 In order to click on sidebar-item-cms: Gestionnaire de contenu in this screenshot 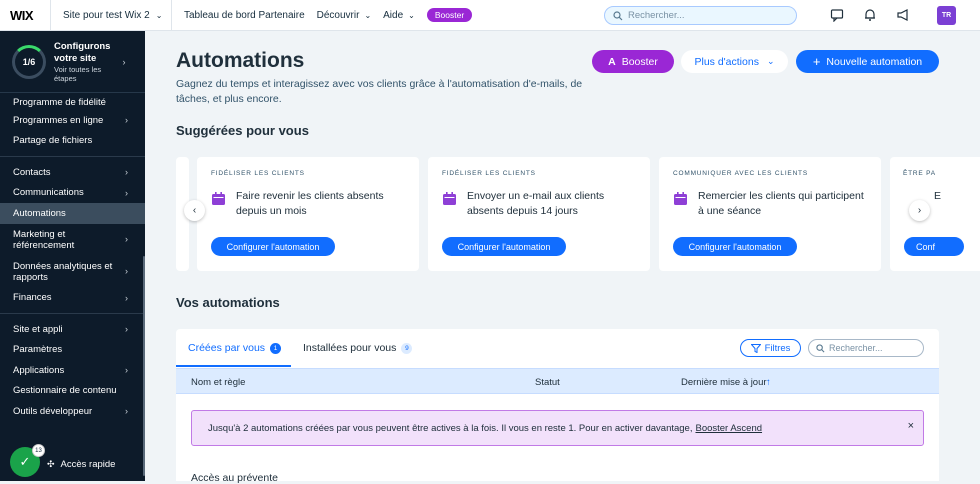, I will do `click(72, 391)`.